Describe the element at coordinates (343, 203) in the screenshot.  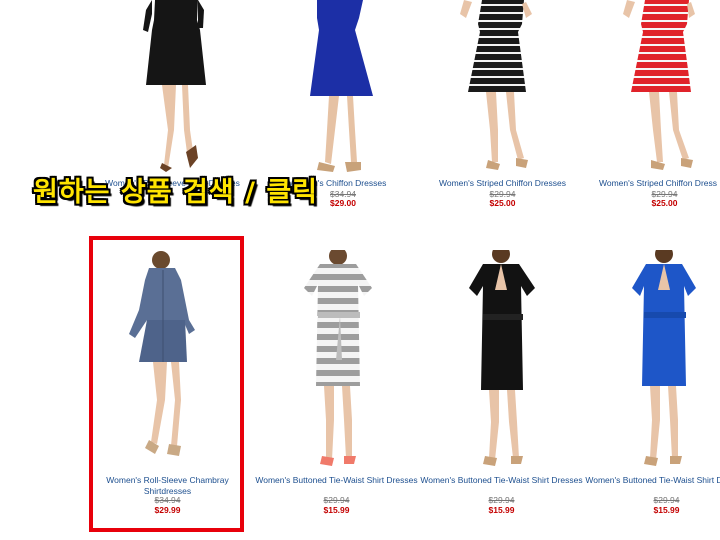
I see `sale-price: $29.00` at that location.